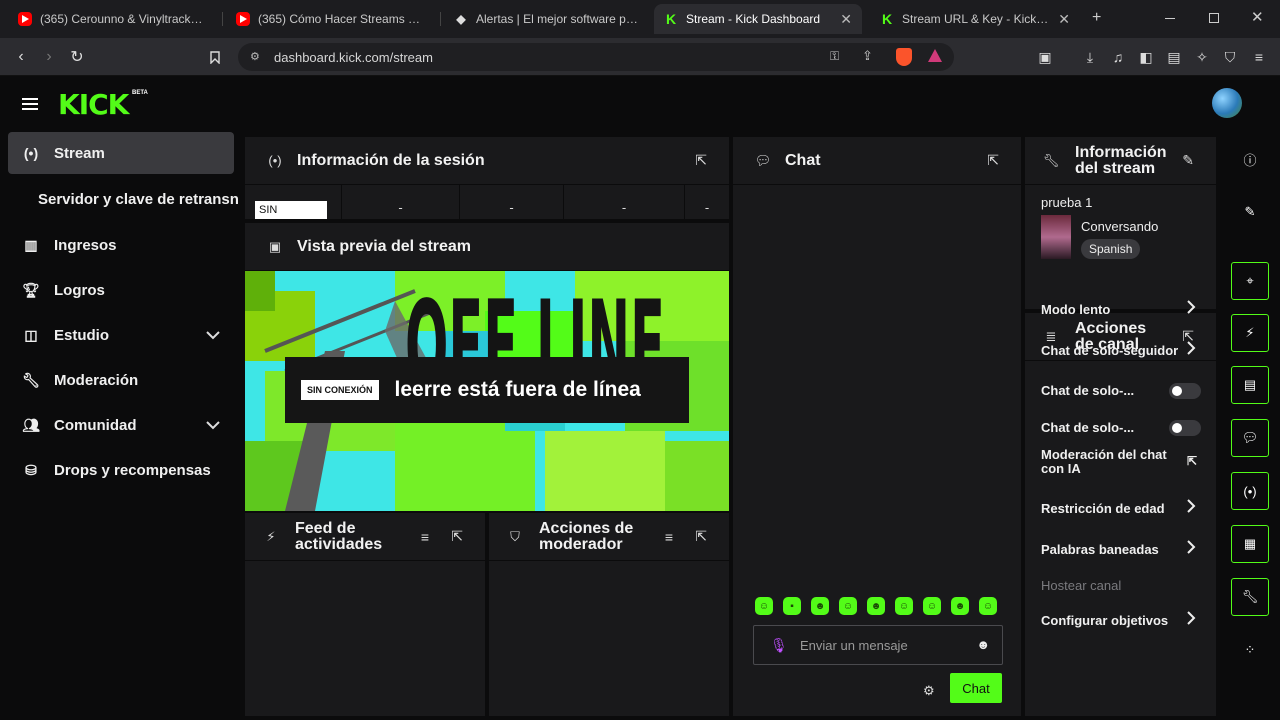  Describe the element at coordinates (596, 57) in the screenshot. I see `url-field: ⚙ dashboard.kick.com/stream ⚿ ⇪` at that location.